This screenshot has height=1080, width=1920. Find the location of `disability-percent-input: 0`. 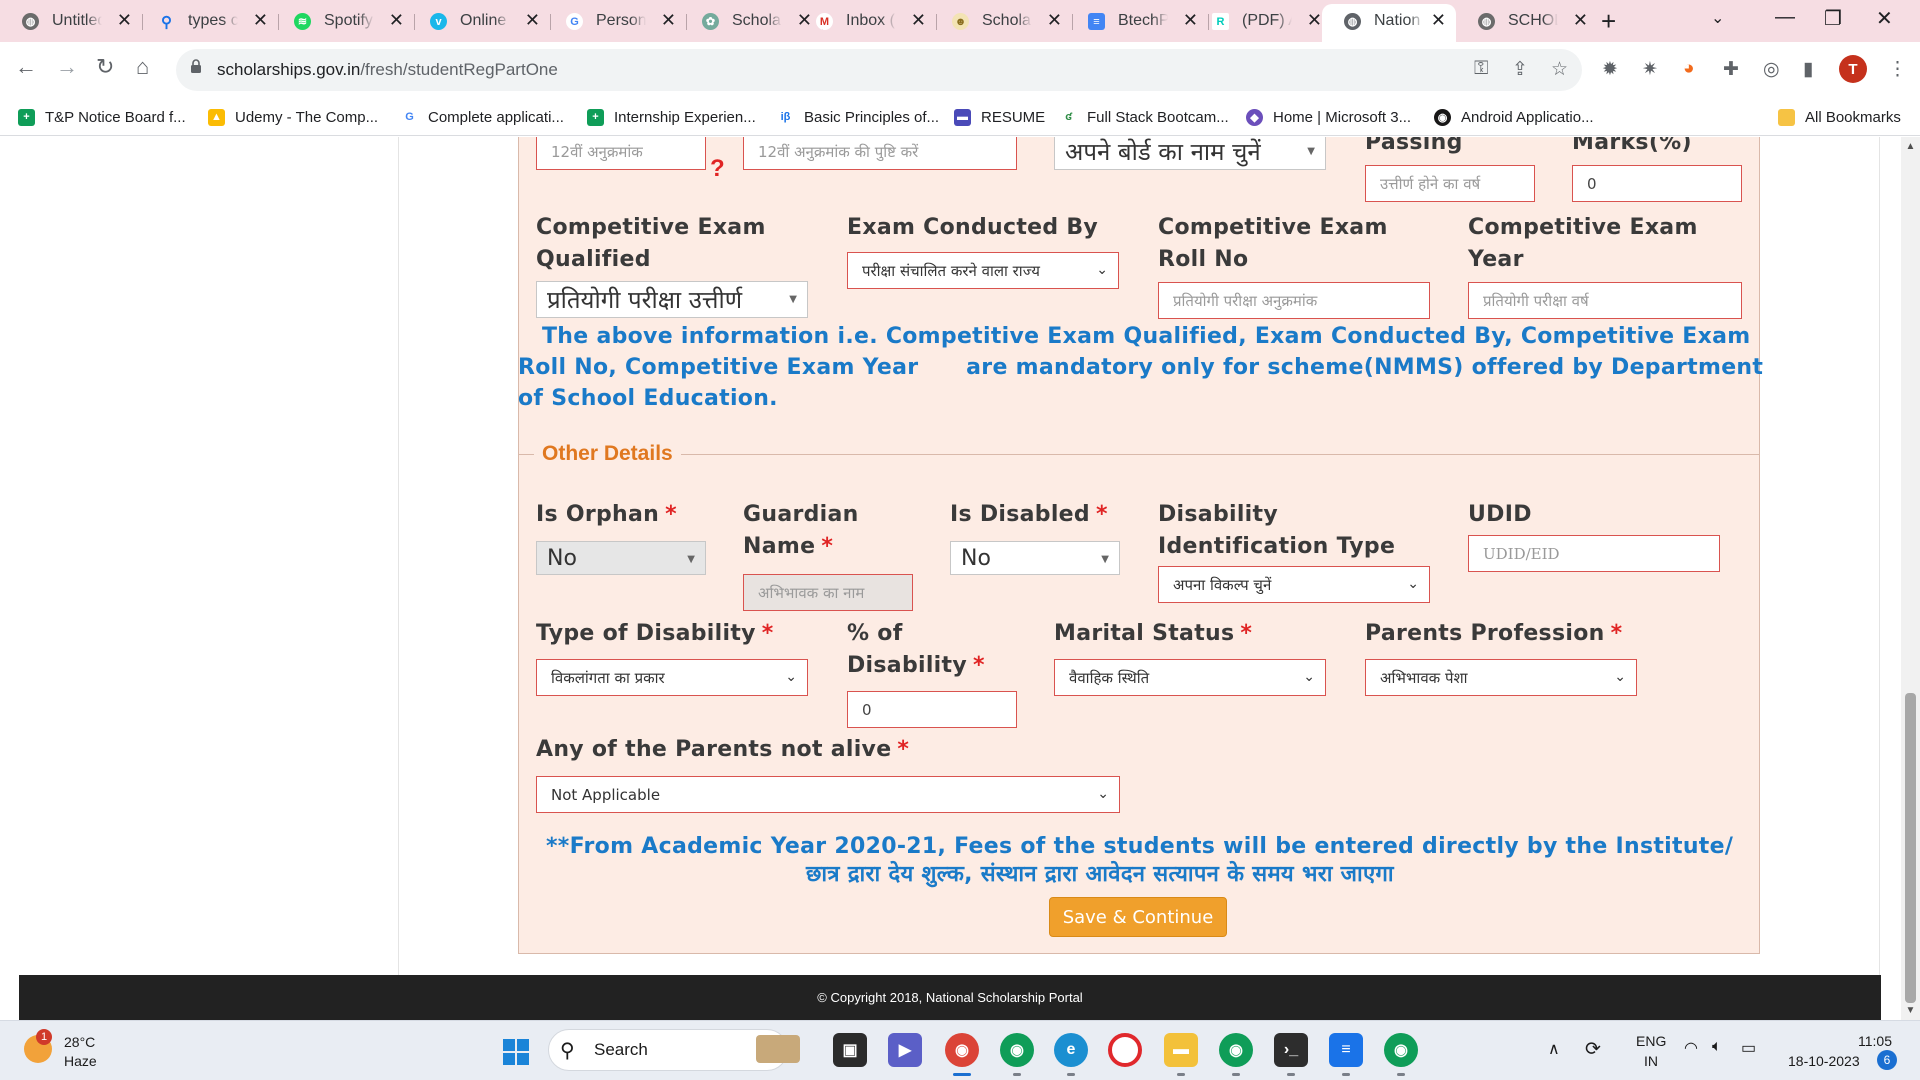

disability-percent-input: 0 is located at coordinates (932, 709).